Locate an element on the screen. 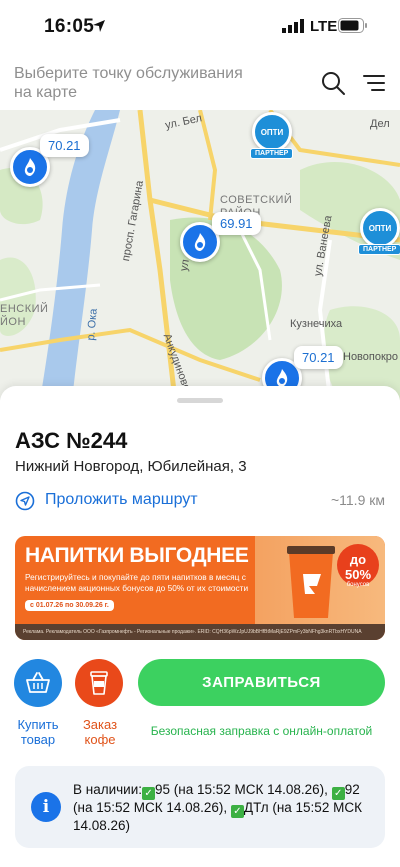 This screenshot has width=400, height=867. fuel-92-time: (на 15:52 МСК 14.08.26), is located at coordinates (150, 807).